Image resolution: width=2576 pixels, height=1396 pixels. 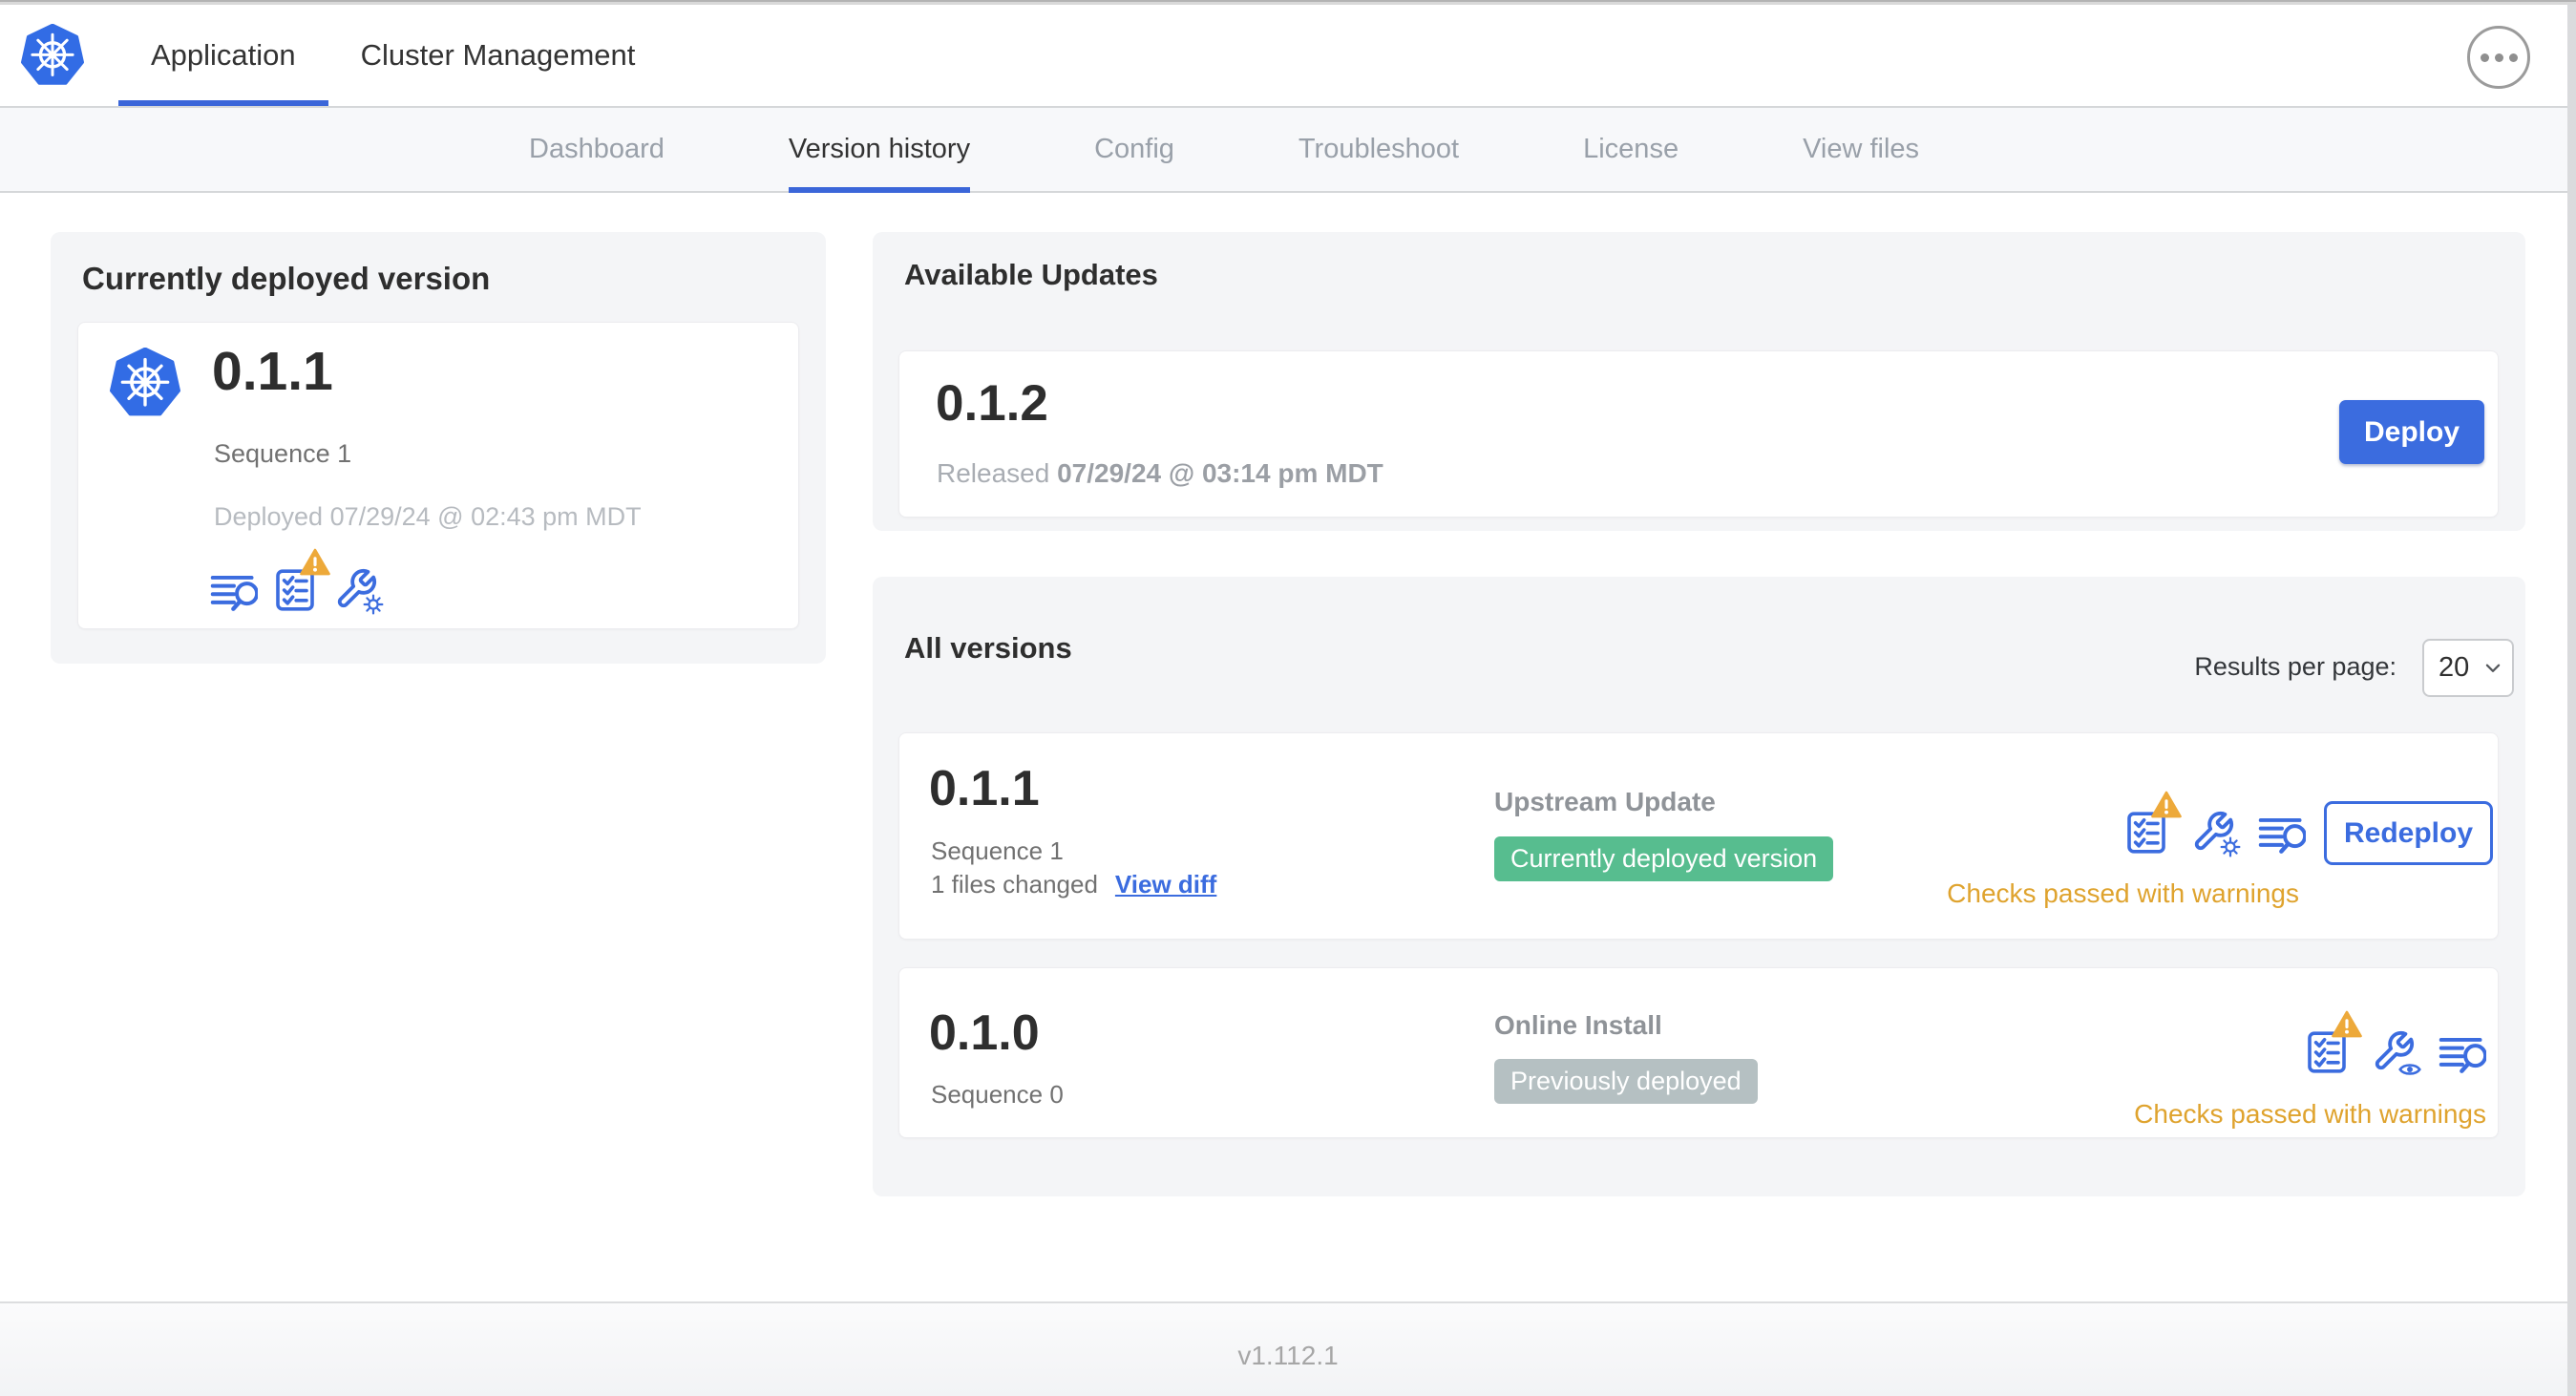 I want to click on header-tabs: Application Cluster Management, so click(x=392, y=55).